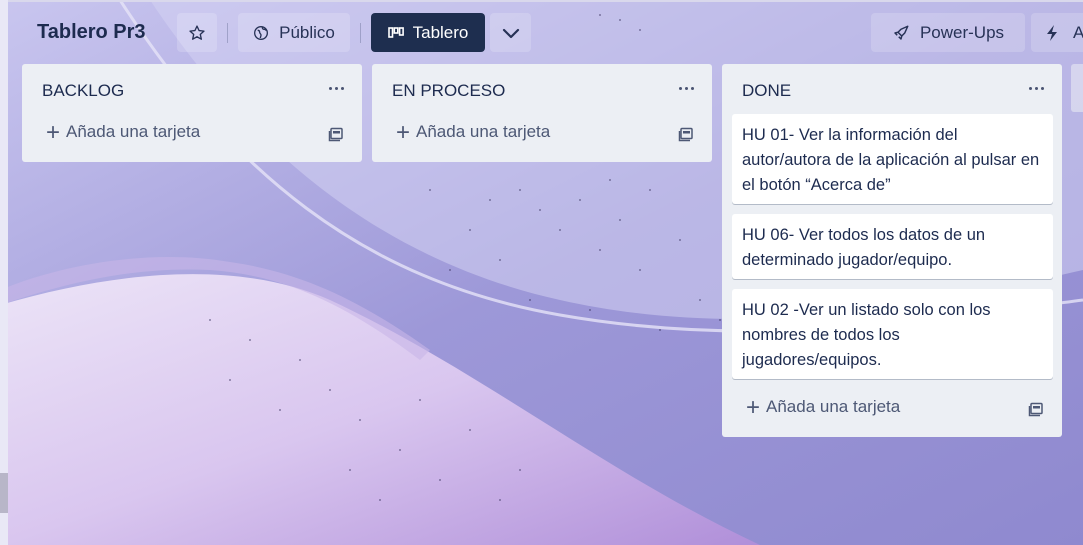 This screenshot has width=1083, height=545. I want to click on list-title: EN PROCESO, so click(448, 91).